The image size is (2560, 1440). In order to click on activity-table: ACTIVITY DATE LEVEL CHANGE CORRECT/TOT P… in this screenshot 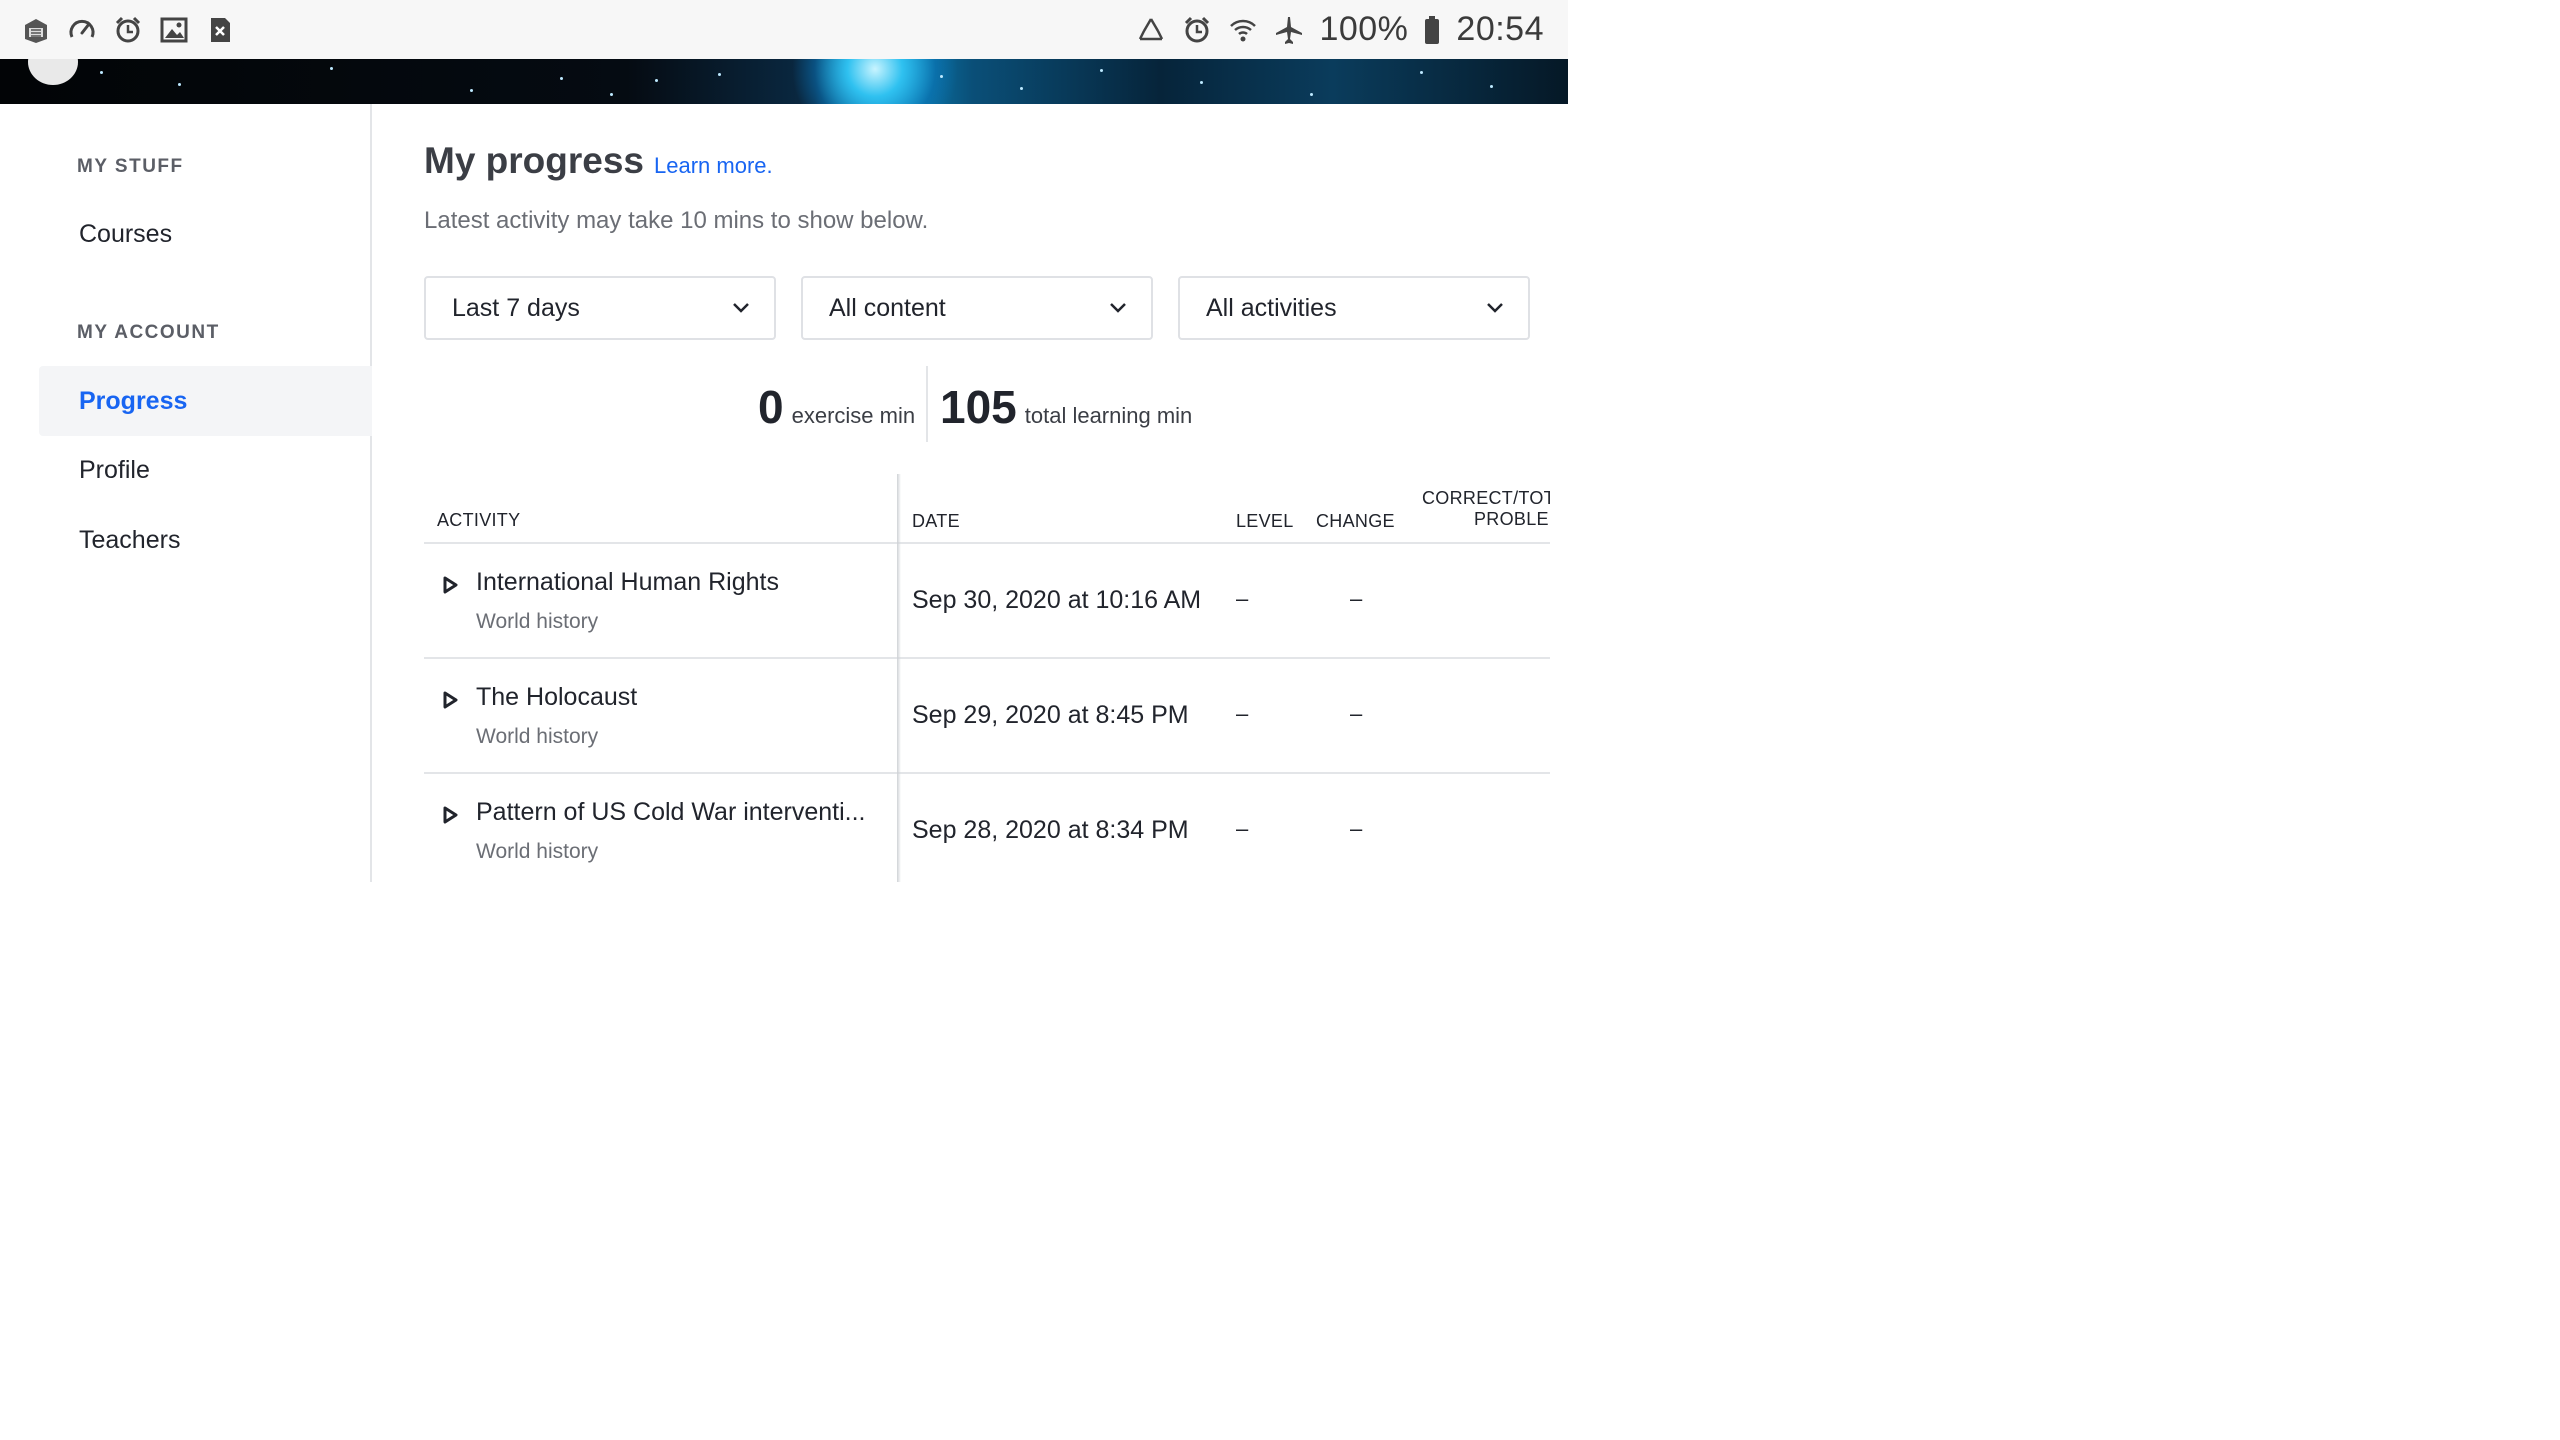, I will do `click(987, 678)`.